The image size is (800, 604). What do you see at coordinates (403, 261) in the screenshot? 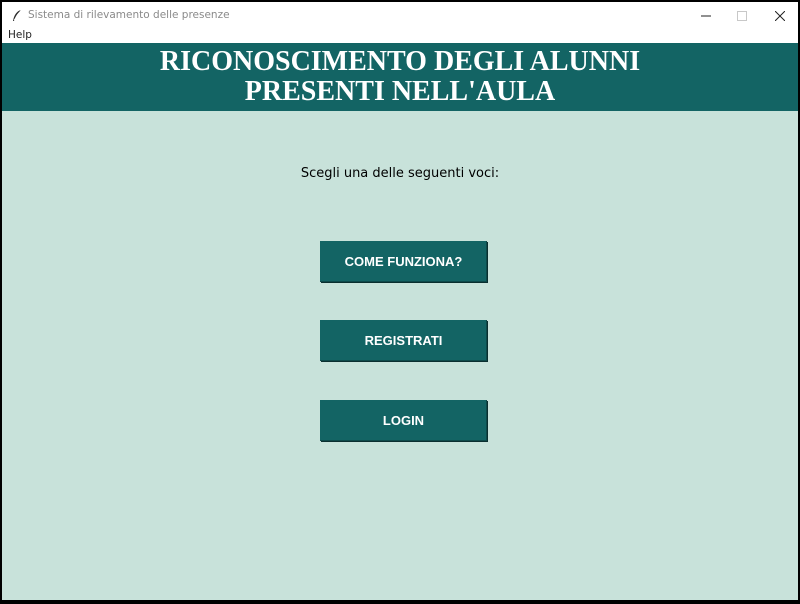
I see `come-funziona-button: COME FUNZIONA?` at bounding box center [403, 261].